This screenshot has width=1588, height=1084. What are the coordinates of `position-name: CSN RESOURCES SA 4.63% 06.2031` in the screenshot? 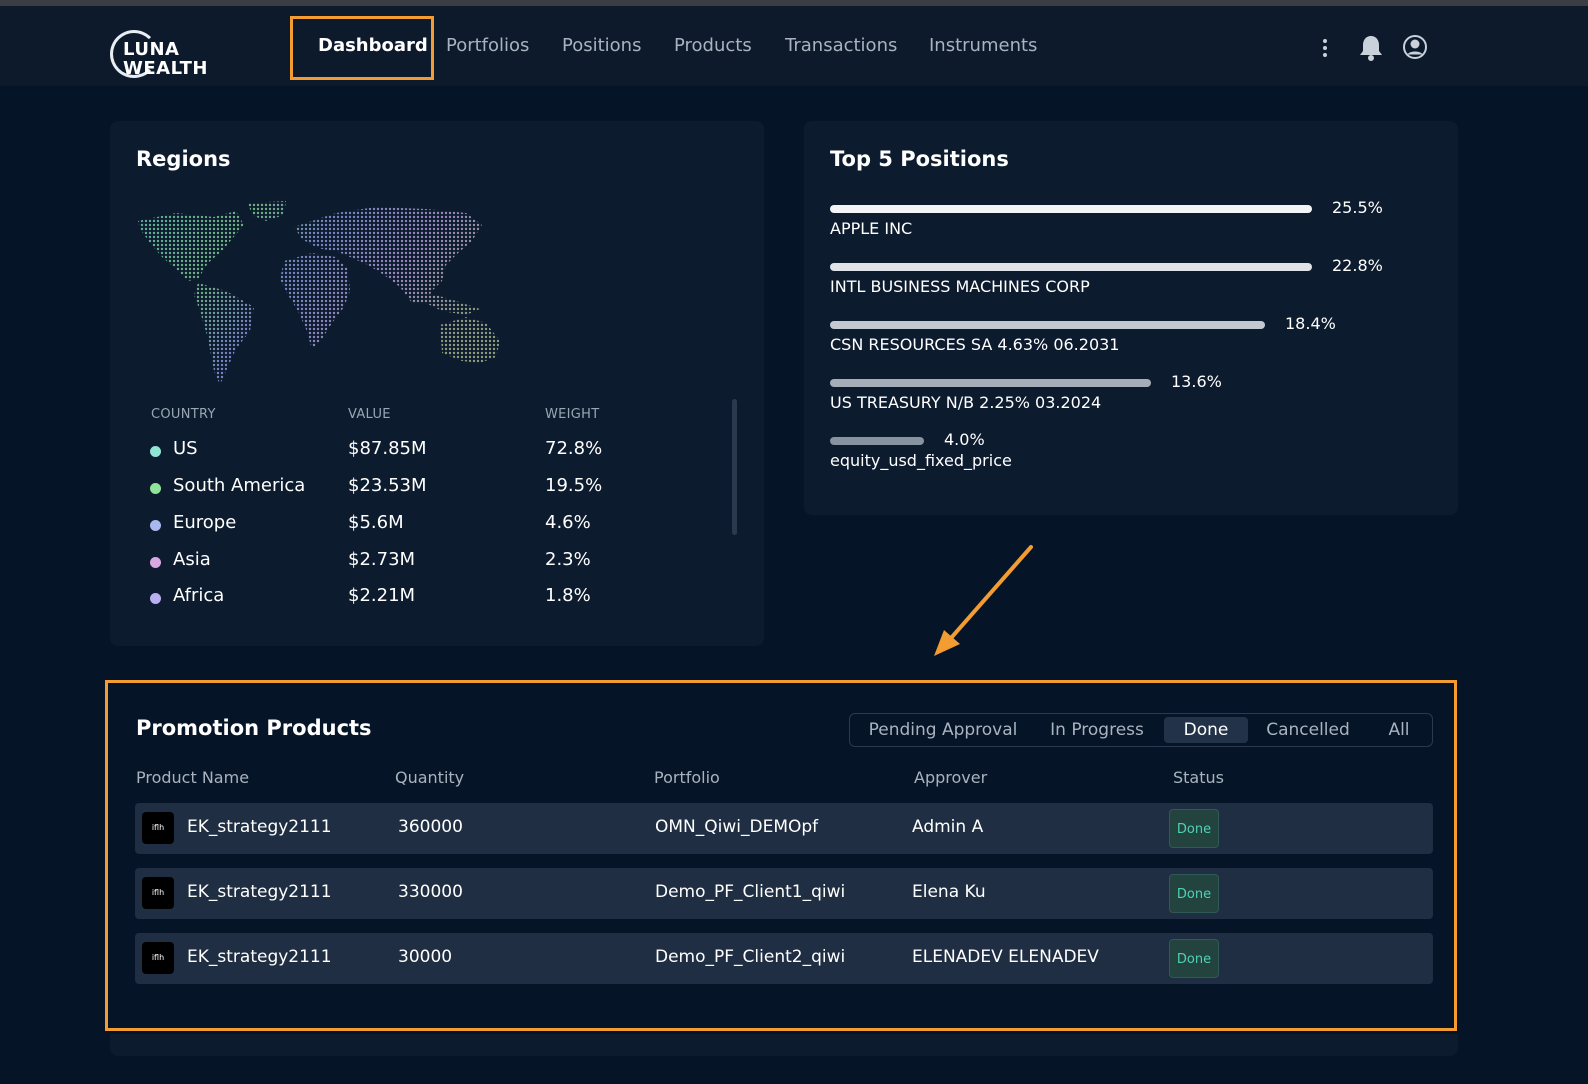 It's located at (974, 344).